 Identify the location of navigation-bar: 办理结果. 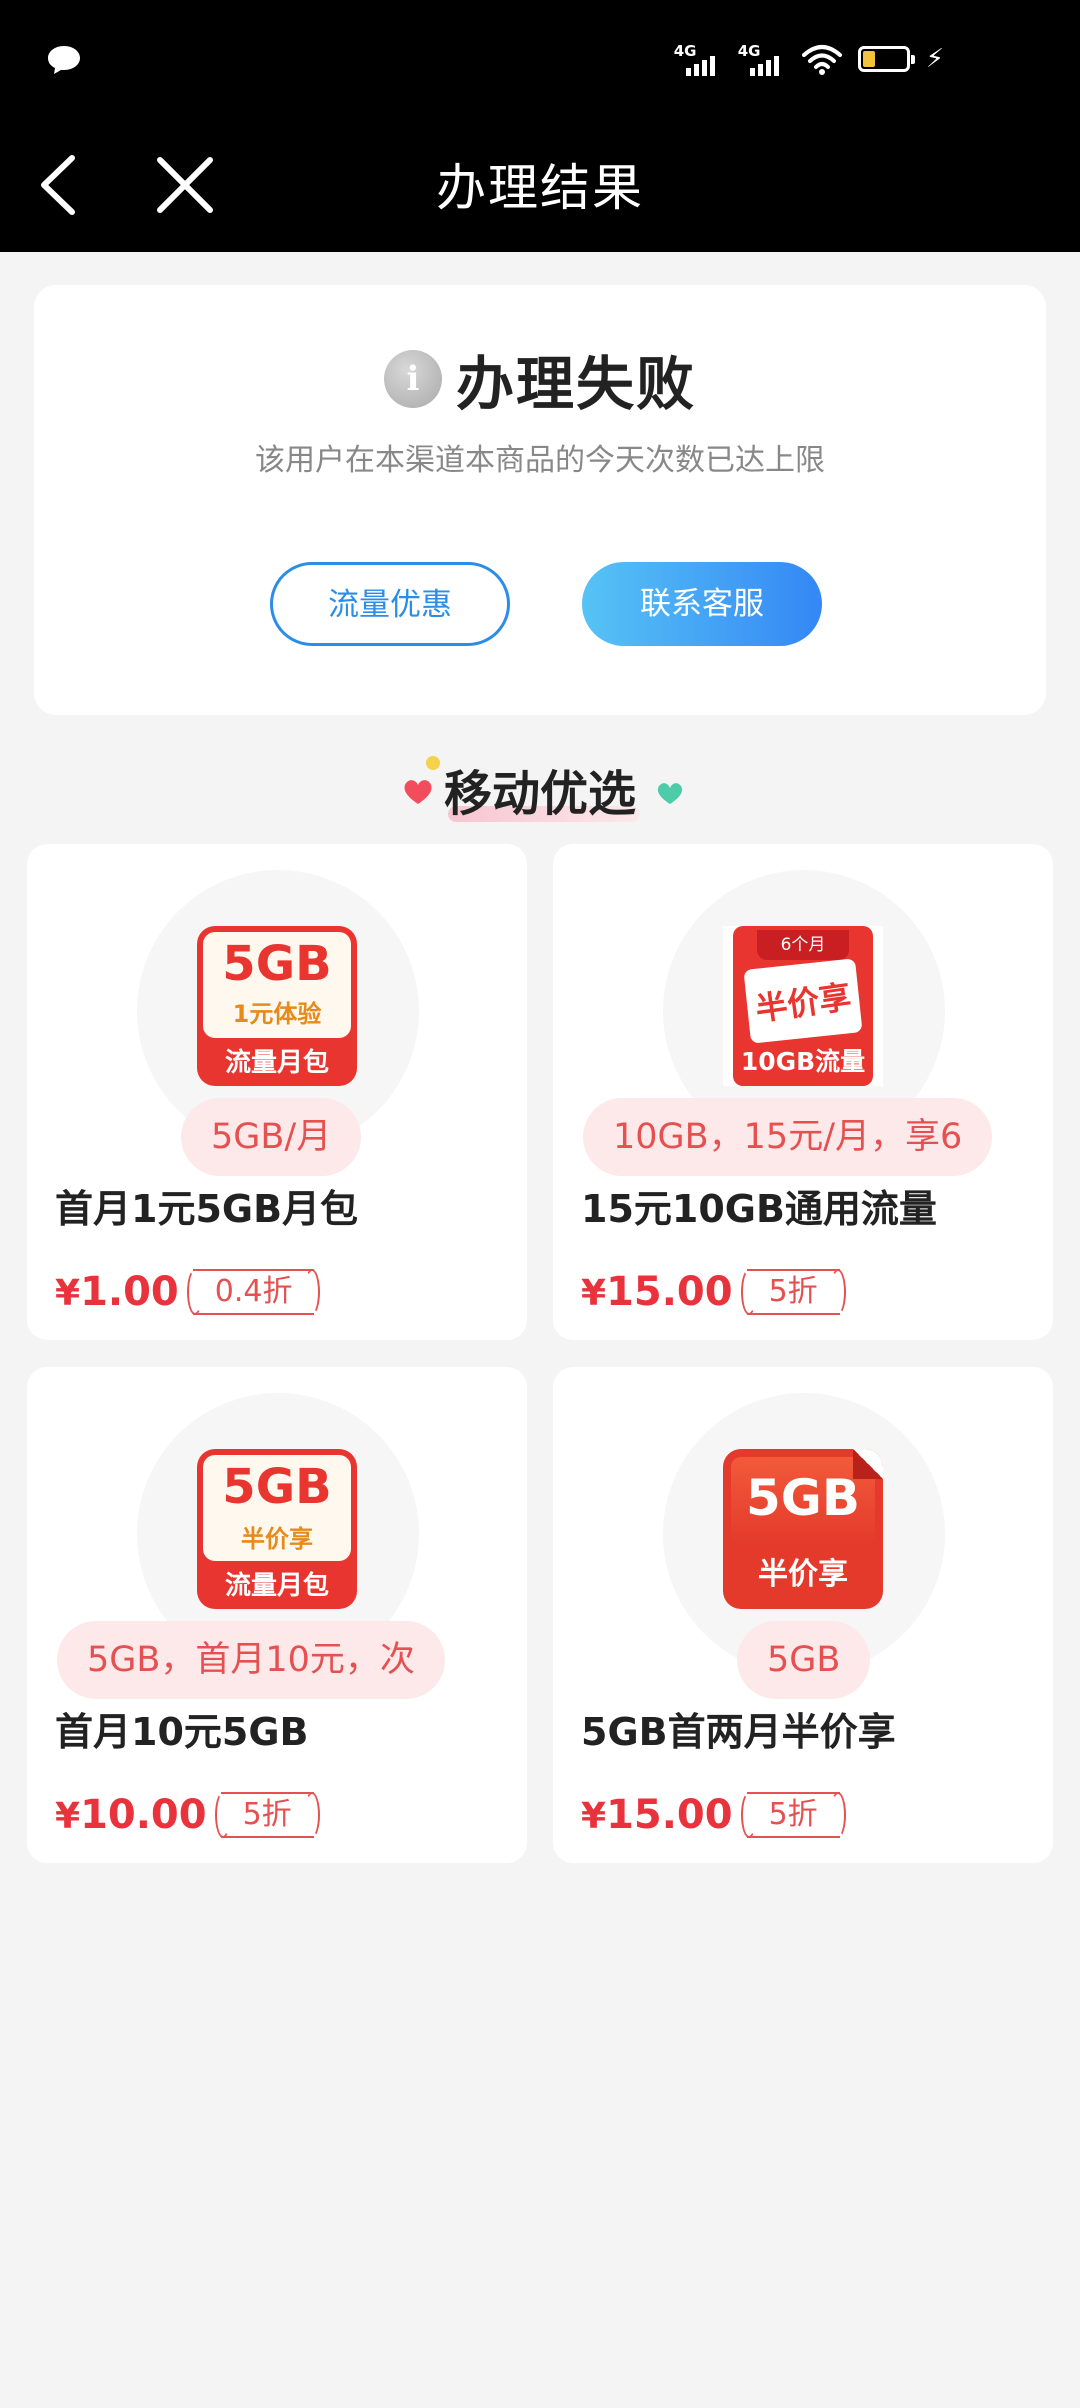
(540, 186).